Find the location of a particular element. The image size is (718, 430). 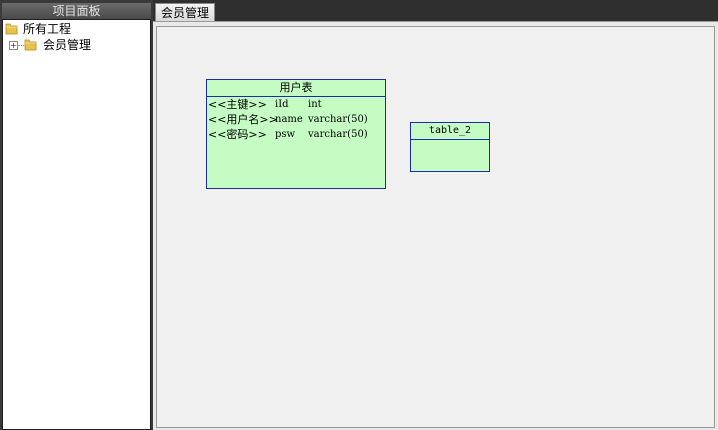

tab-membership: 会员管理 is located at coordinates (185, 12).